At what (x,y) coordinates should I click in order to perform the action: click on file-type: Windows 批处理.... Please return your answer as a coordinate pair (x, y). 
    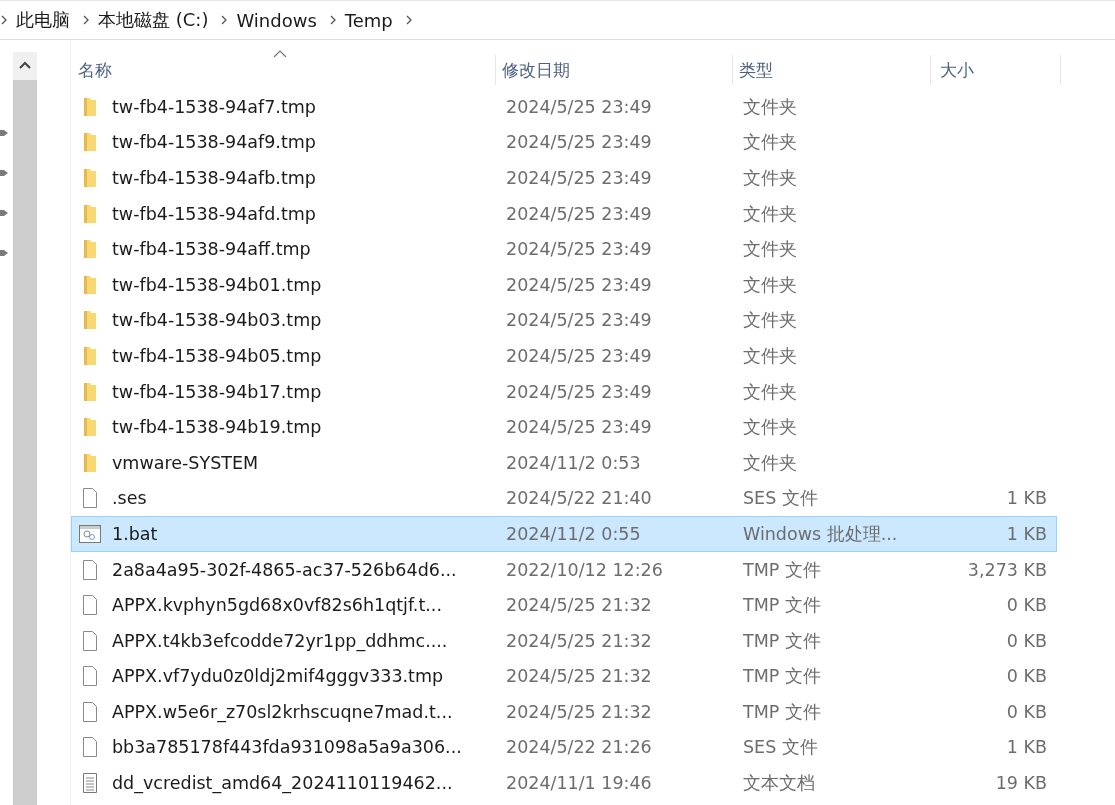
    Looking at the image, I should click on (820, 534).